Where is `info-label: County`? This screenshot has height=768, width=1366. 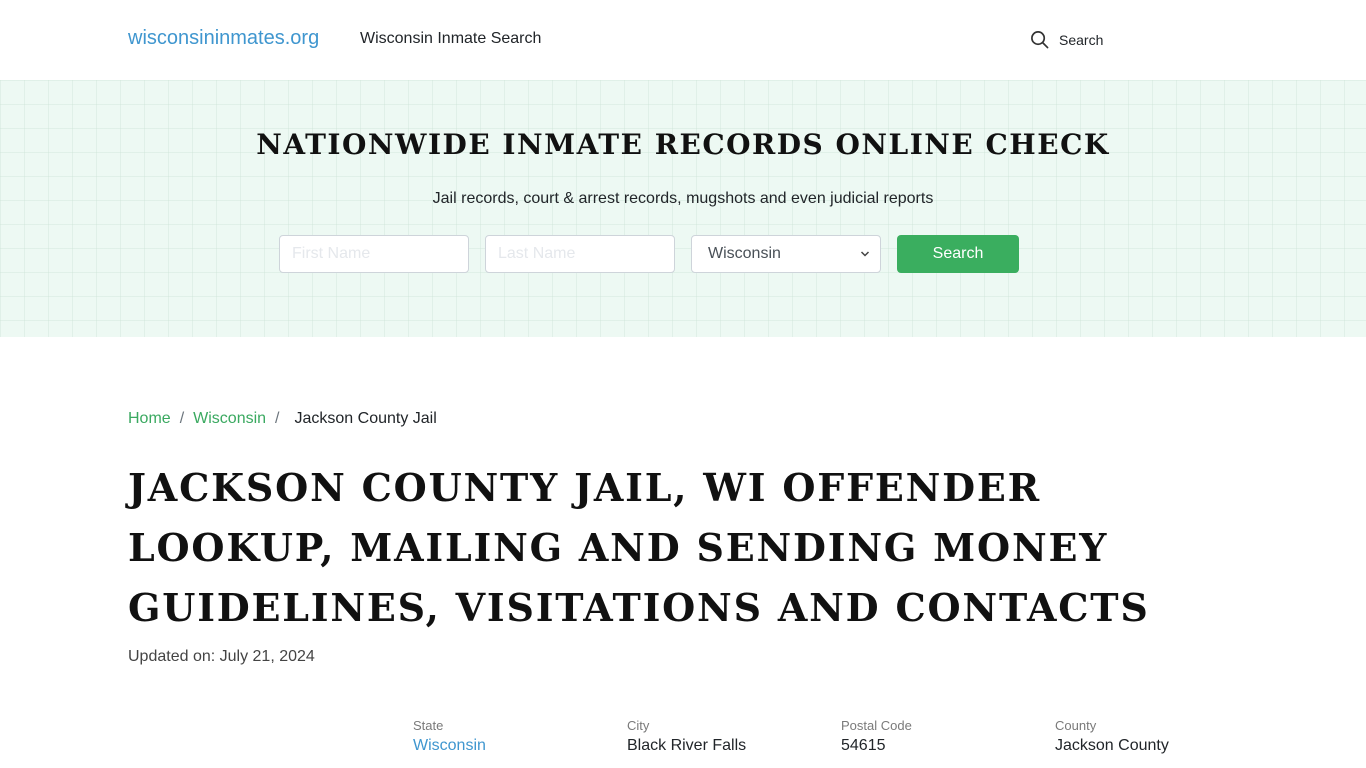 info-label: County is located at coordinates (1076, 725).